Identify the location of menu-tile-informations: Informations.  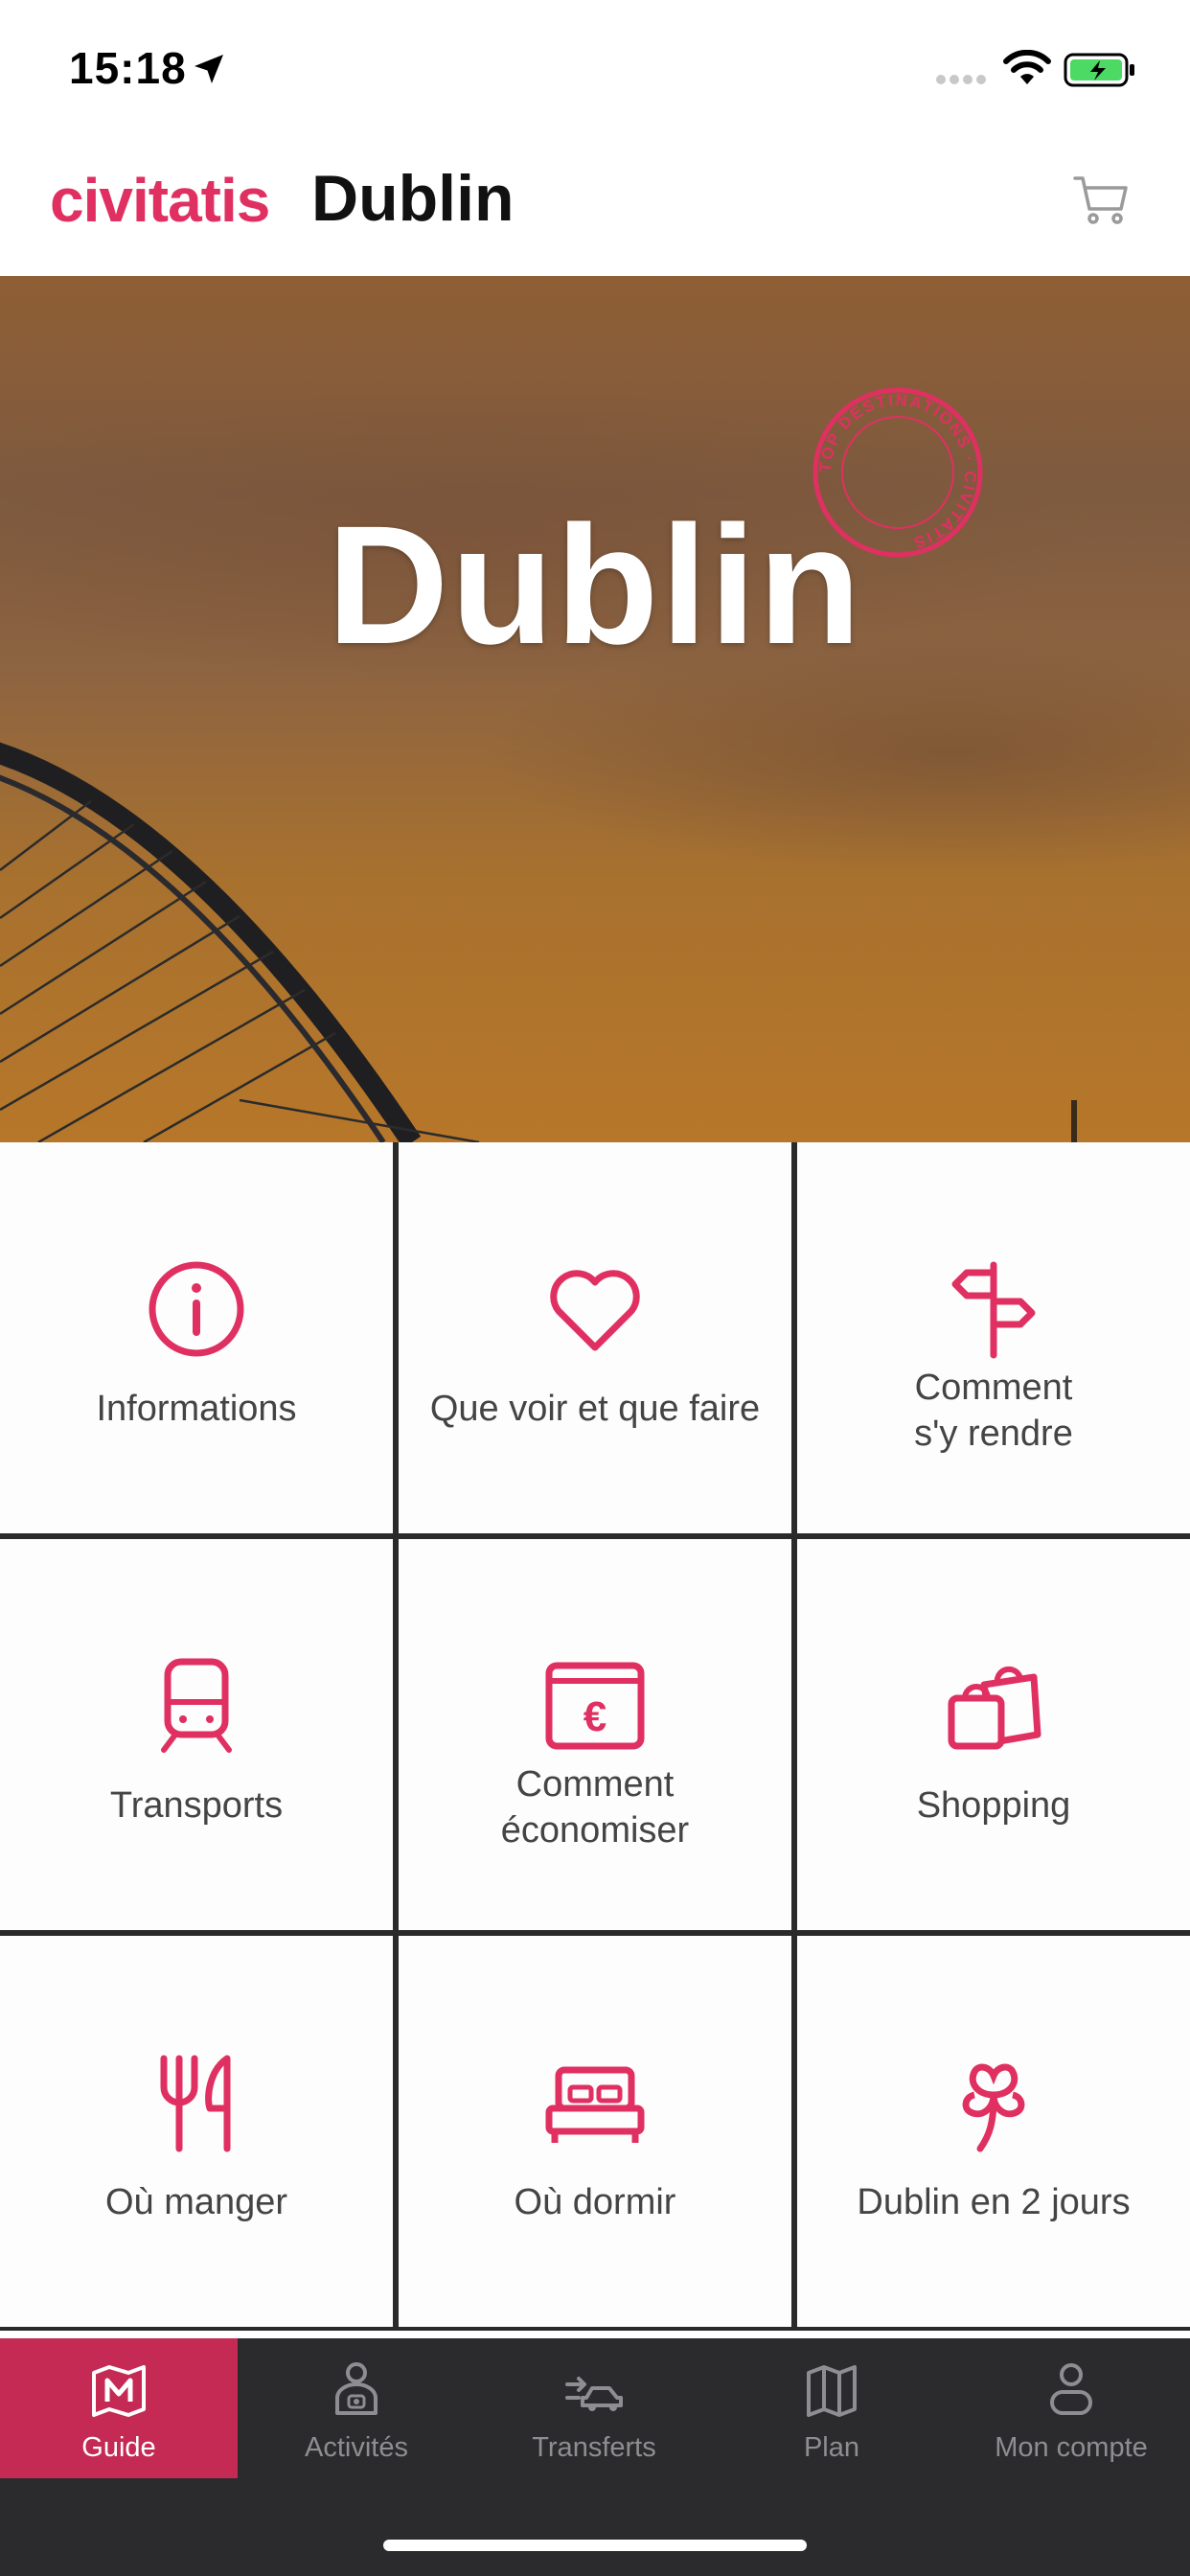
(197, 1337).